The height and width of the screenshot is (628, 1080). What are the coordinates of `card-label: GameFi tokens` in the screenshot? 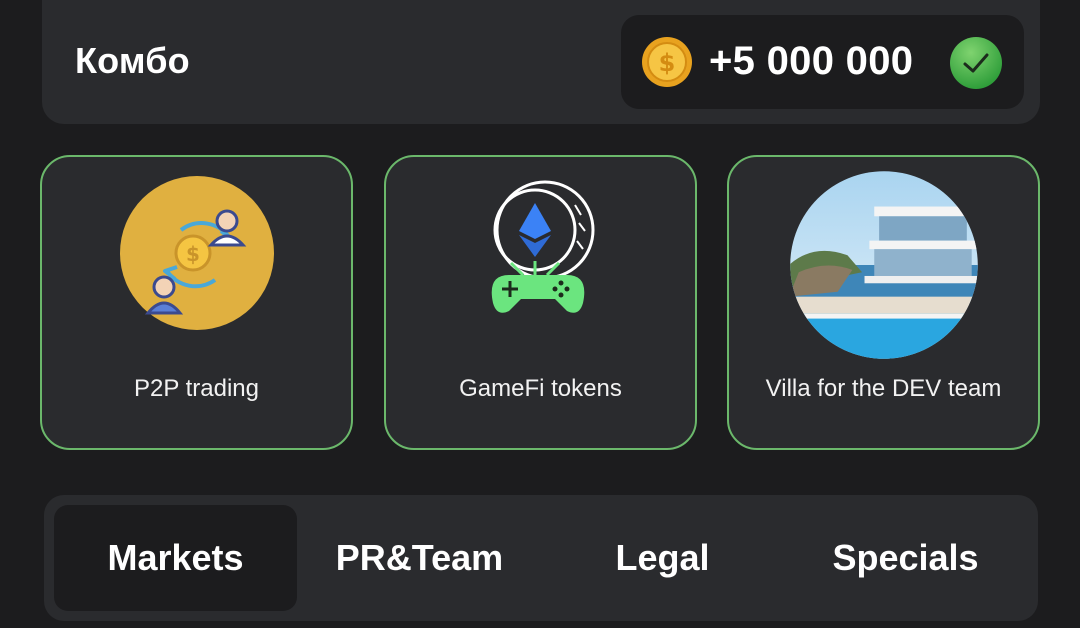 It's located at (540, 388).